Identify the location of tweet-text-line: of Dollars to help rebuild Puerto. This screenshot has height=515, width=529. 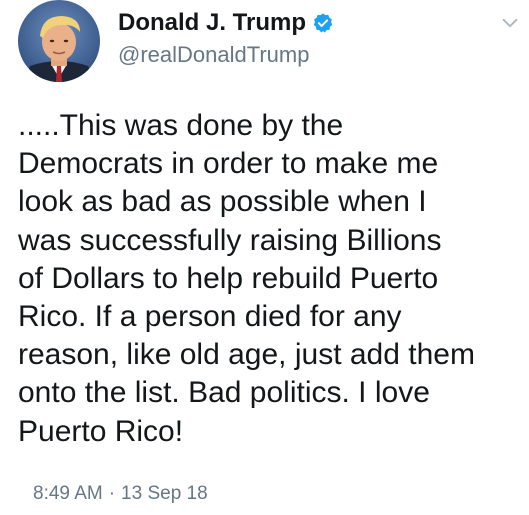
(228, 278).